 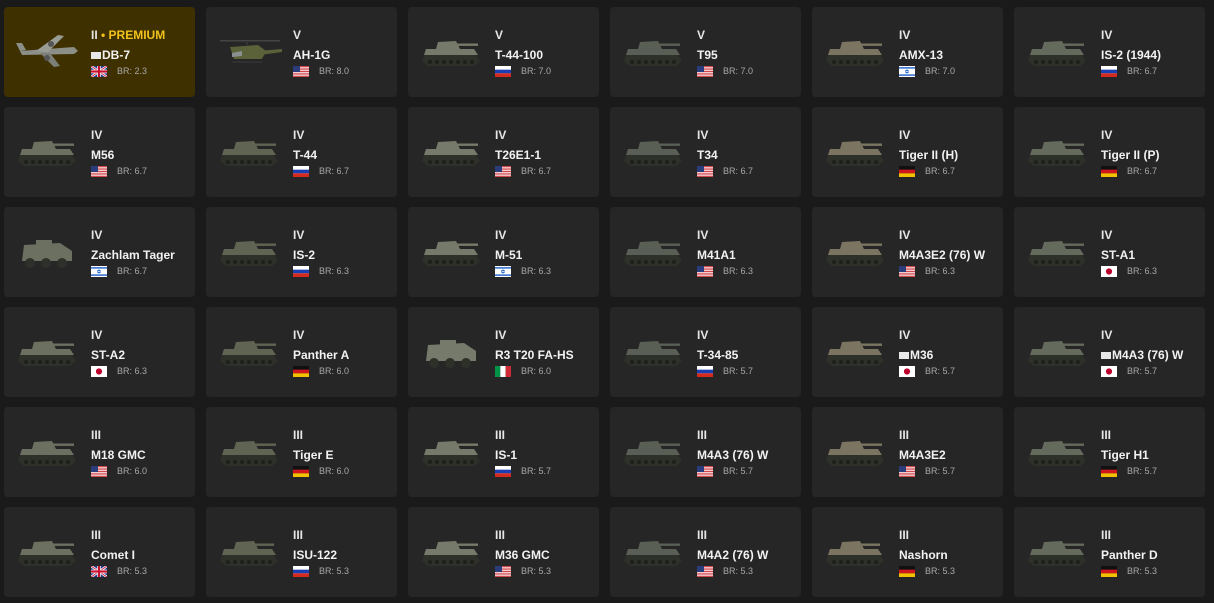 What do you see at coordinates (503, 152) in the screenshot?
I see `vehicle-card: IV T26E1-1 BR: 6.7` at bounding box center [503, 152].